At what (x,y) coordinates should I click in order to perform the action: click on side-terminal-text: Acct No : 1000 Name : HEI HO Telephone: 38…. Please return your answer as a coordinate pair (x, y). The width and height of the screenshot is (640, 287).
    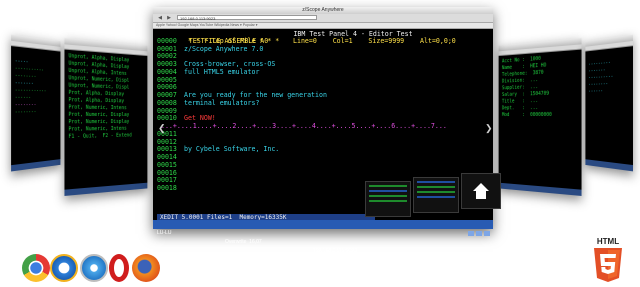
    Looking at the image, I should click on (540, 86).